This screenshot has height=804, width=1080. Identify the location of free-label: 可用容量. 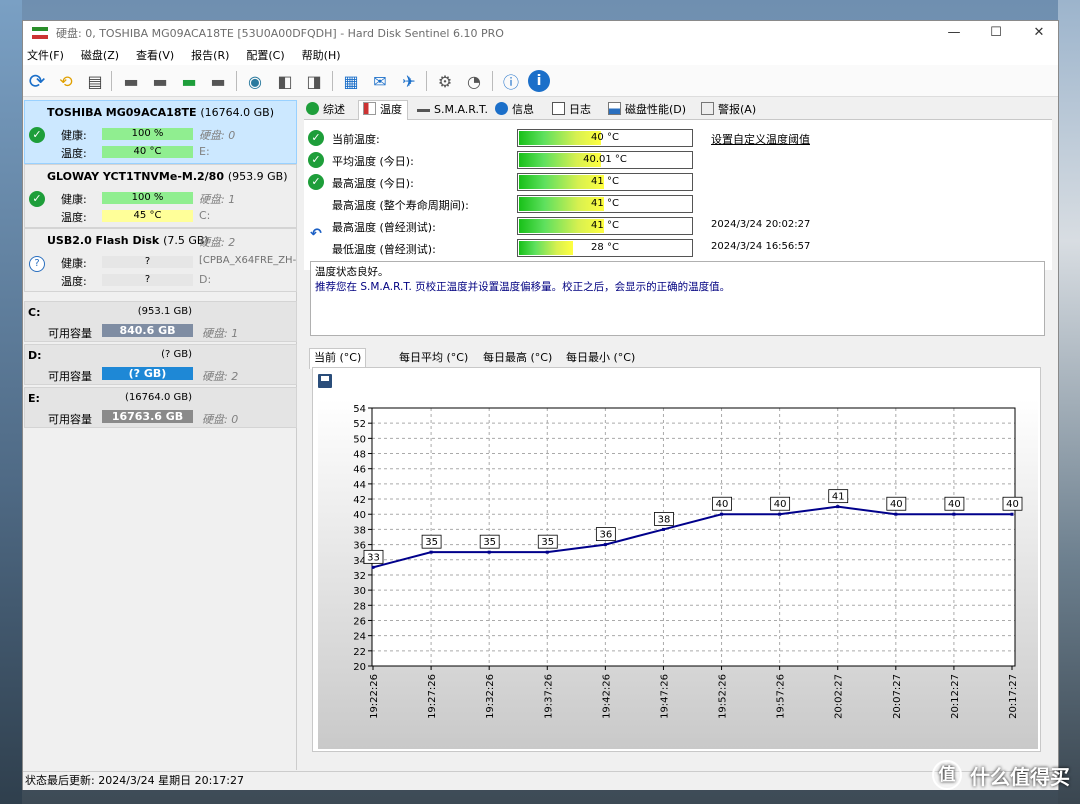
(70, 376).